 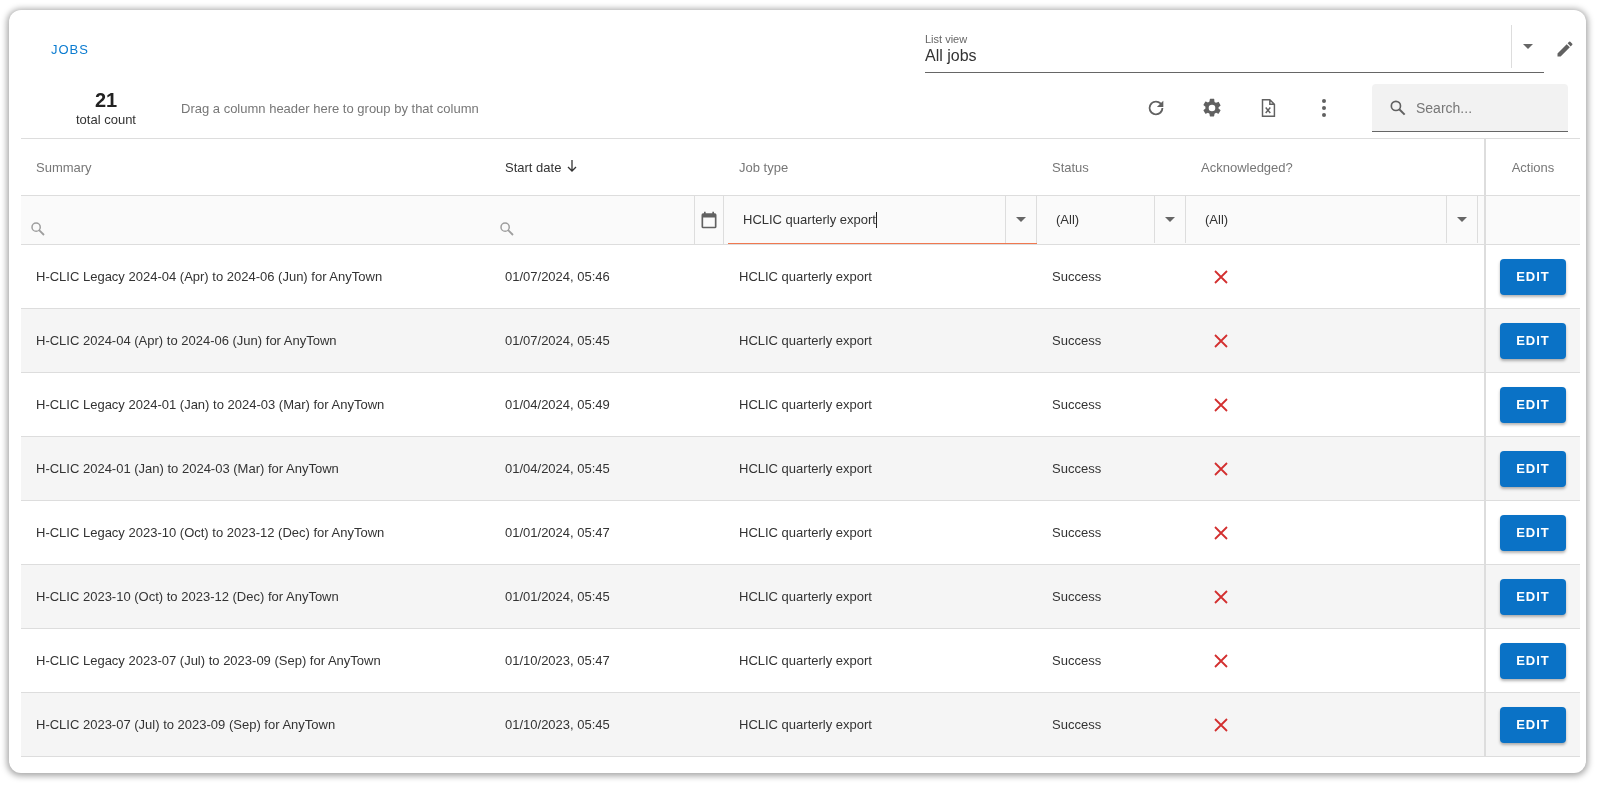 What do you see at coordinates (209, 276) in the screenshot?
I see `table-cell: H-CLIC Legacy 2024-04 (Apr) to 2024-06 (Jun) for AnyTown` at bounding box center [209, 276].